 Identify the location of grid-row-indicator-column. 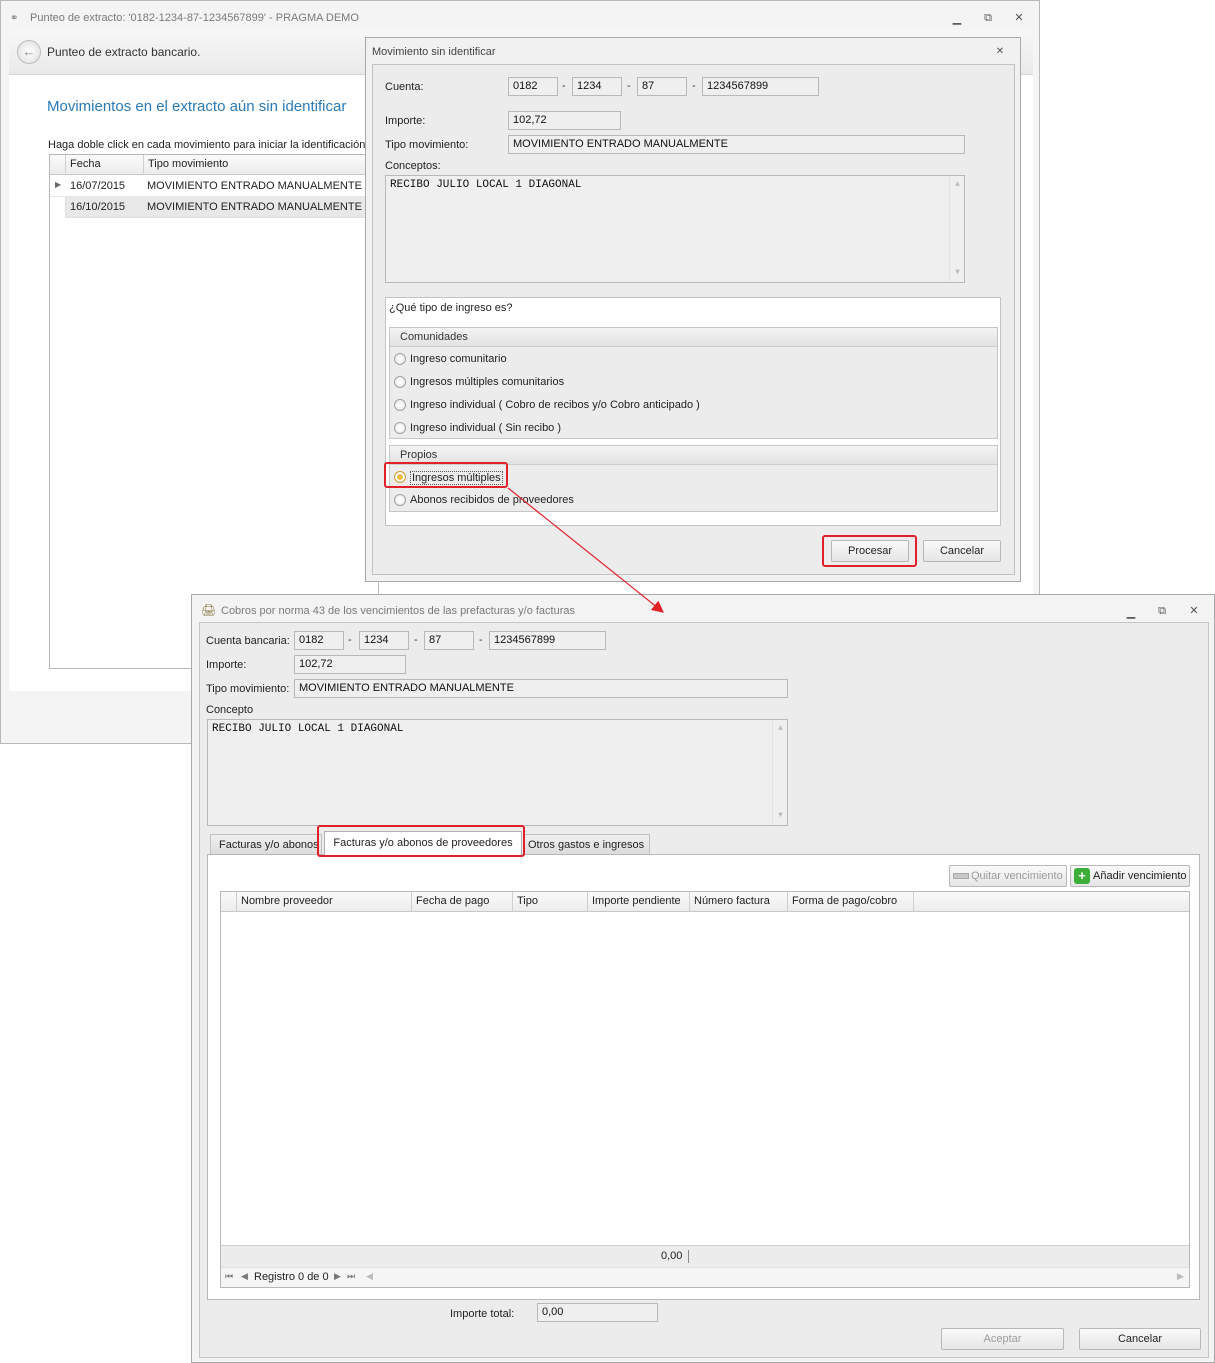
(58, 207).